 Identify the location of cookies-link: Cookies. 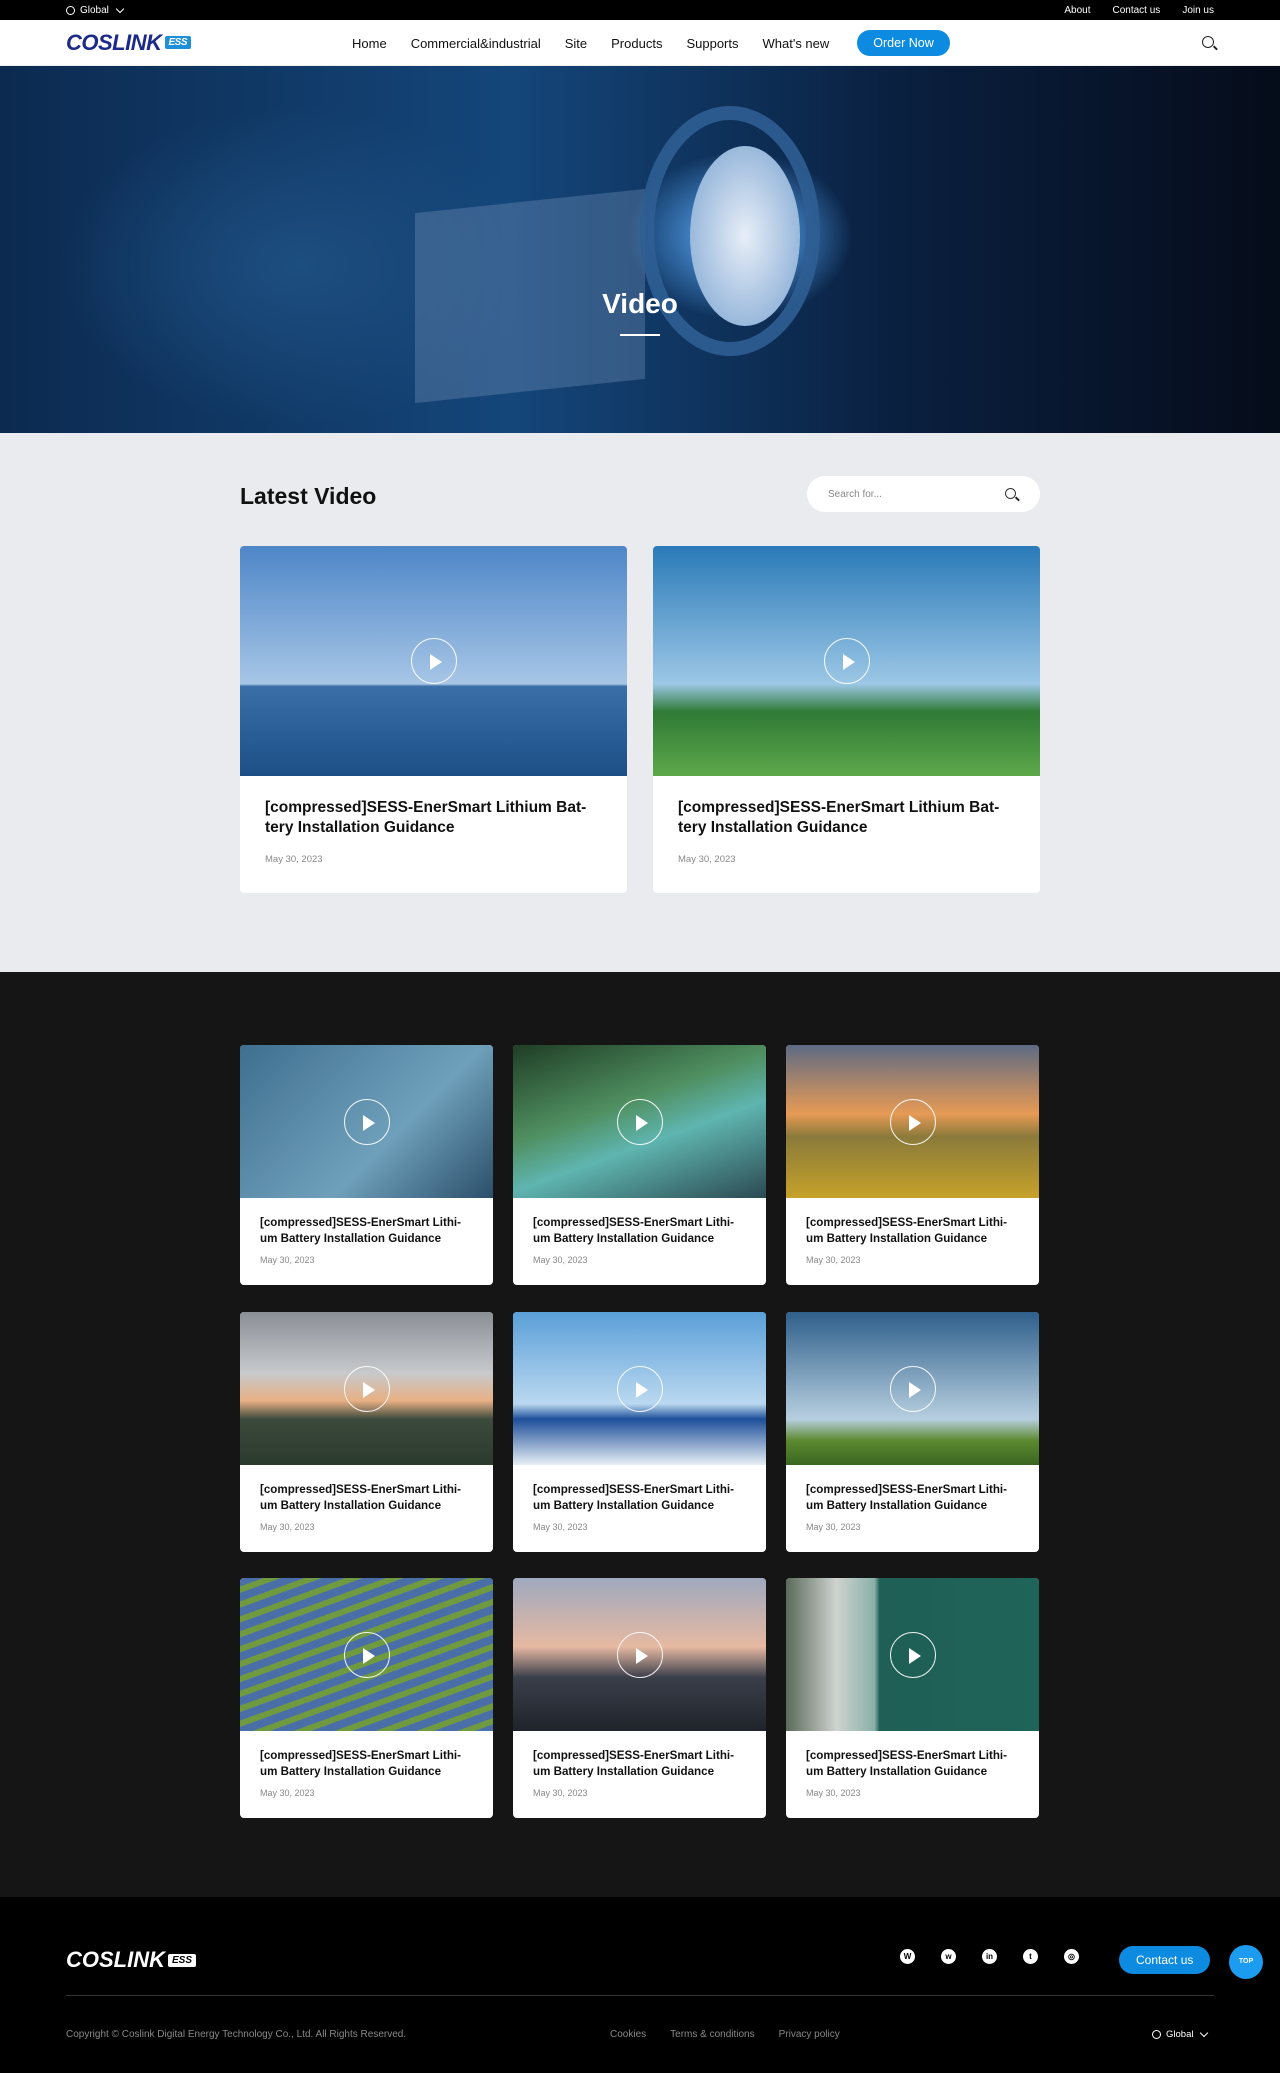
(628, 2034).